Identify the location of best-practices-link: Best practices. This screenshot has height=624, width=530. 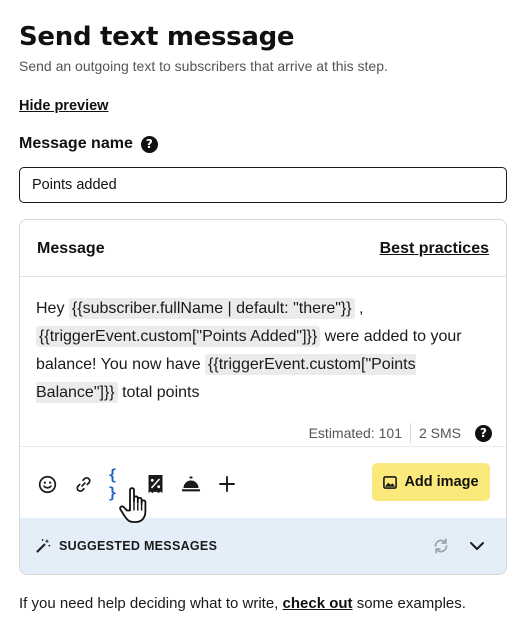
(434, 249).